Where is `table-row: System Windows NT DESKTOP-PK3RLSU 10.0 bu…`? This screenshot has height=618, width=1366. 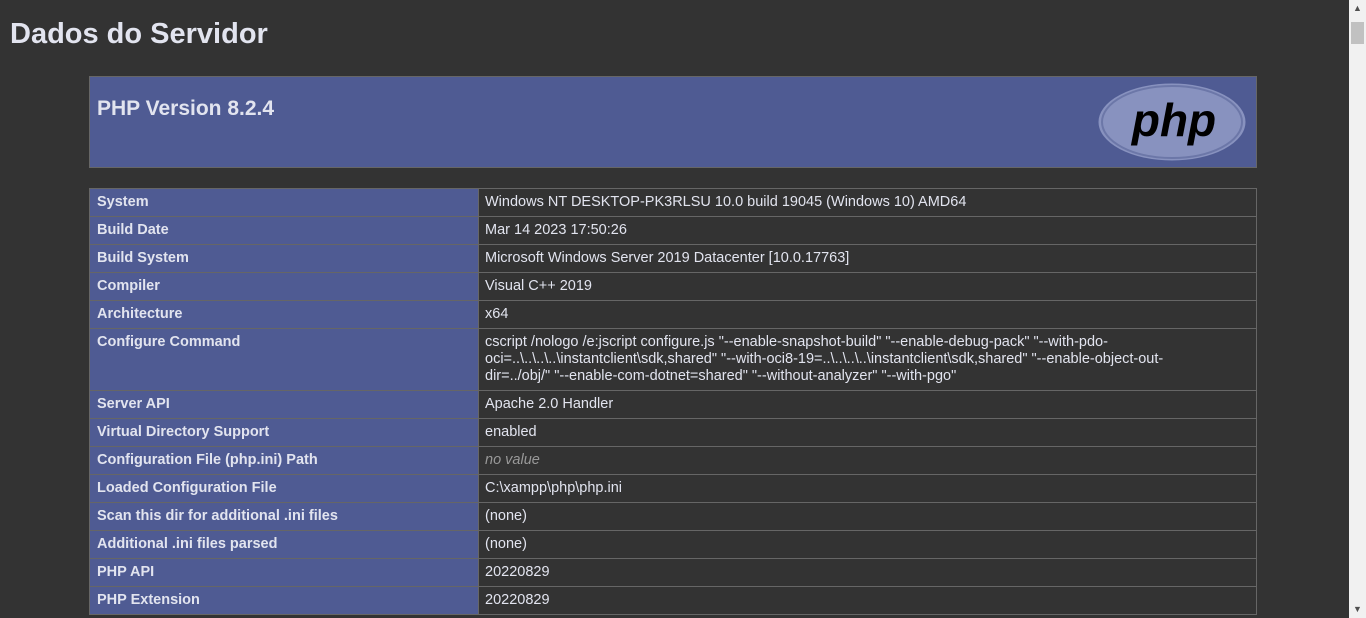
table-row: System Windows NT DESKTOP-PK3RLSU 10.0 bu… is located at coordinates (673, 202).